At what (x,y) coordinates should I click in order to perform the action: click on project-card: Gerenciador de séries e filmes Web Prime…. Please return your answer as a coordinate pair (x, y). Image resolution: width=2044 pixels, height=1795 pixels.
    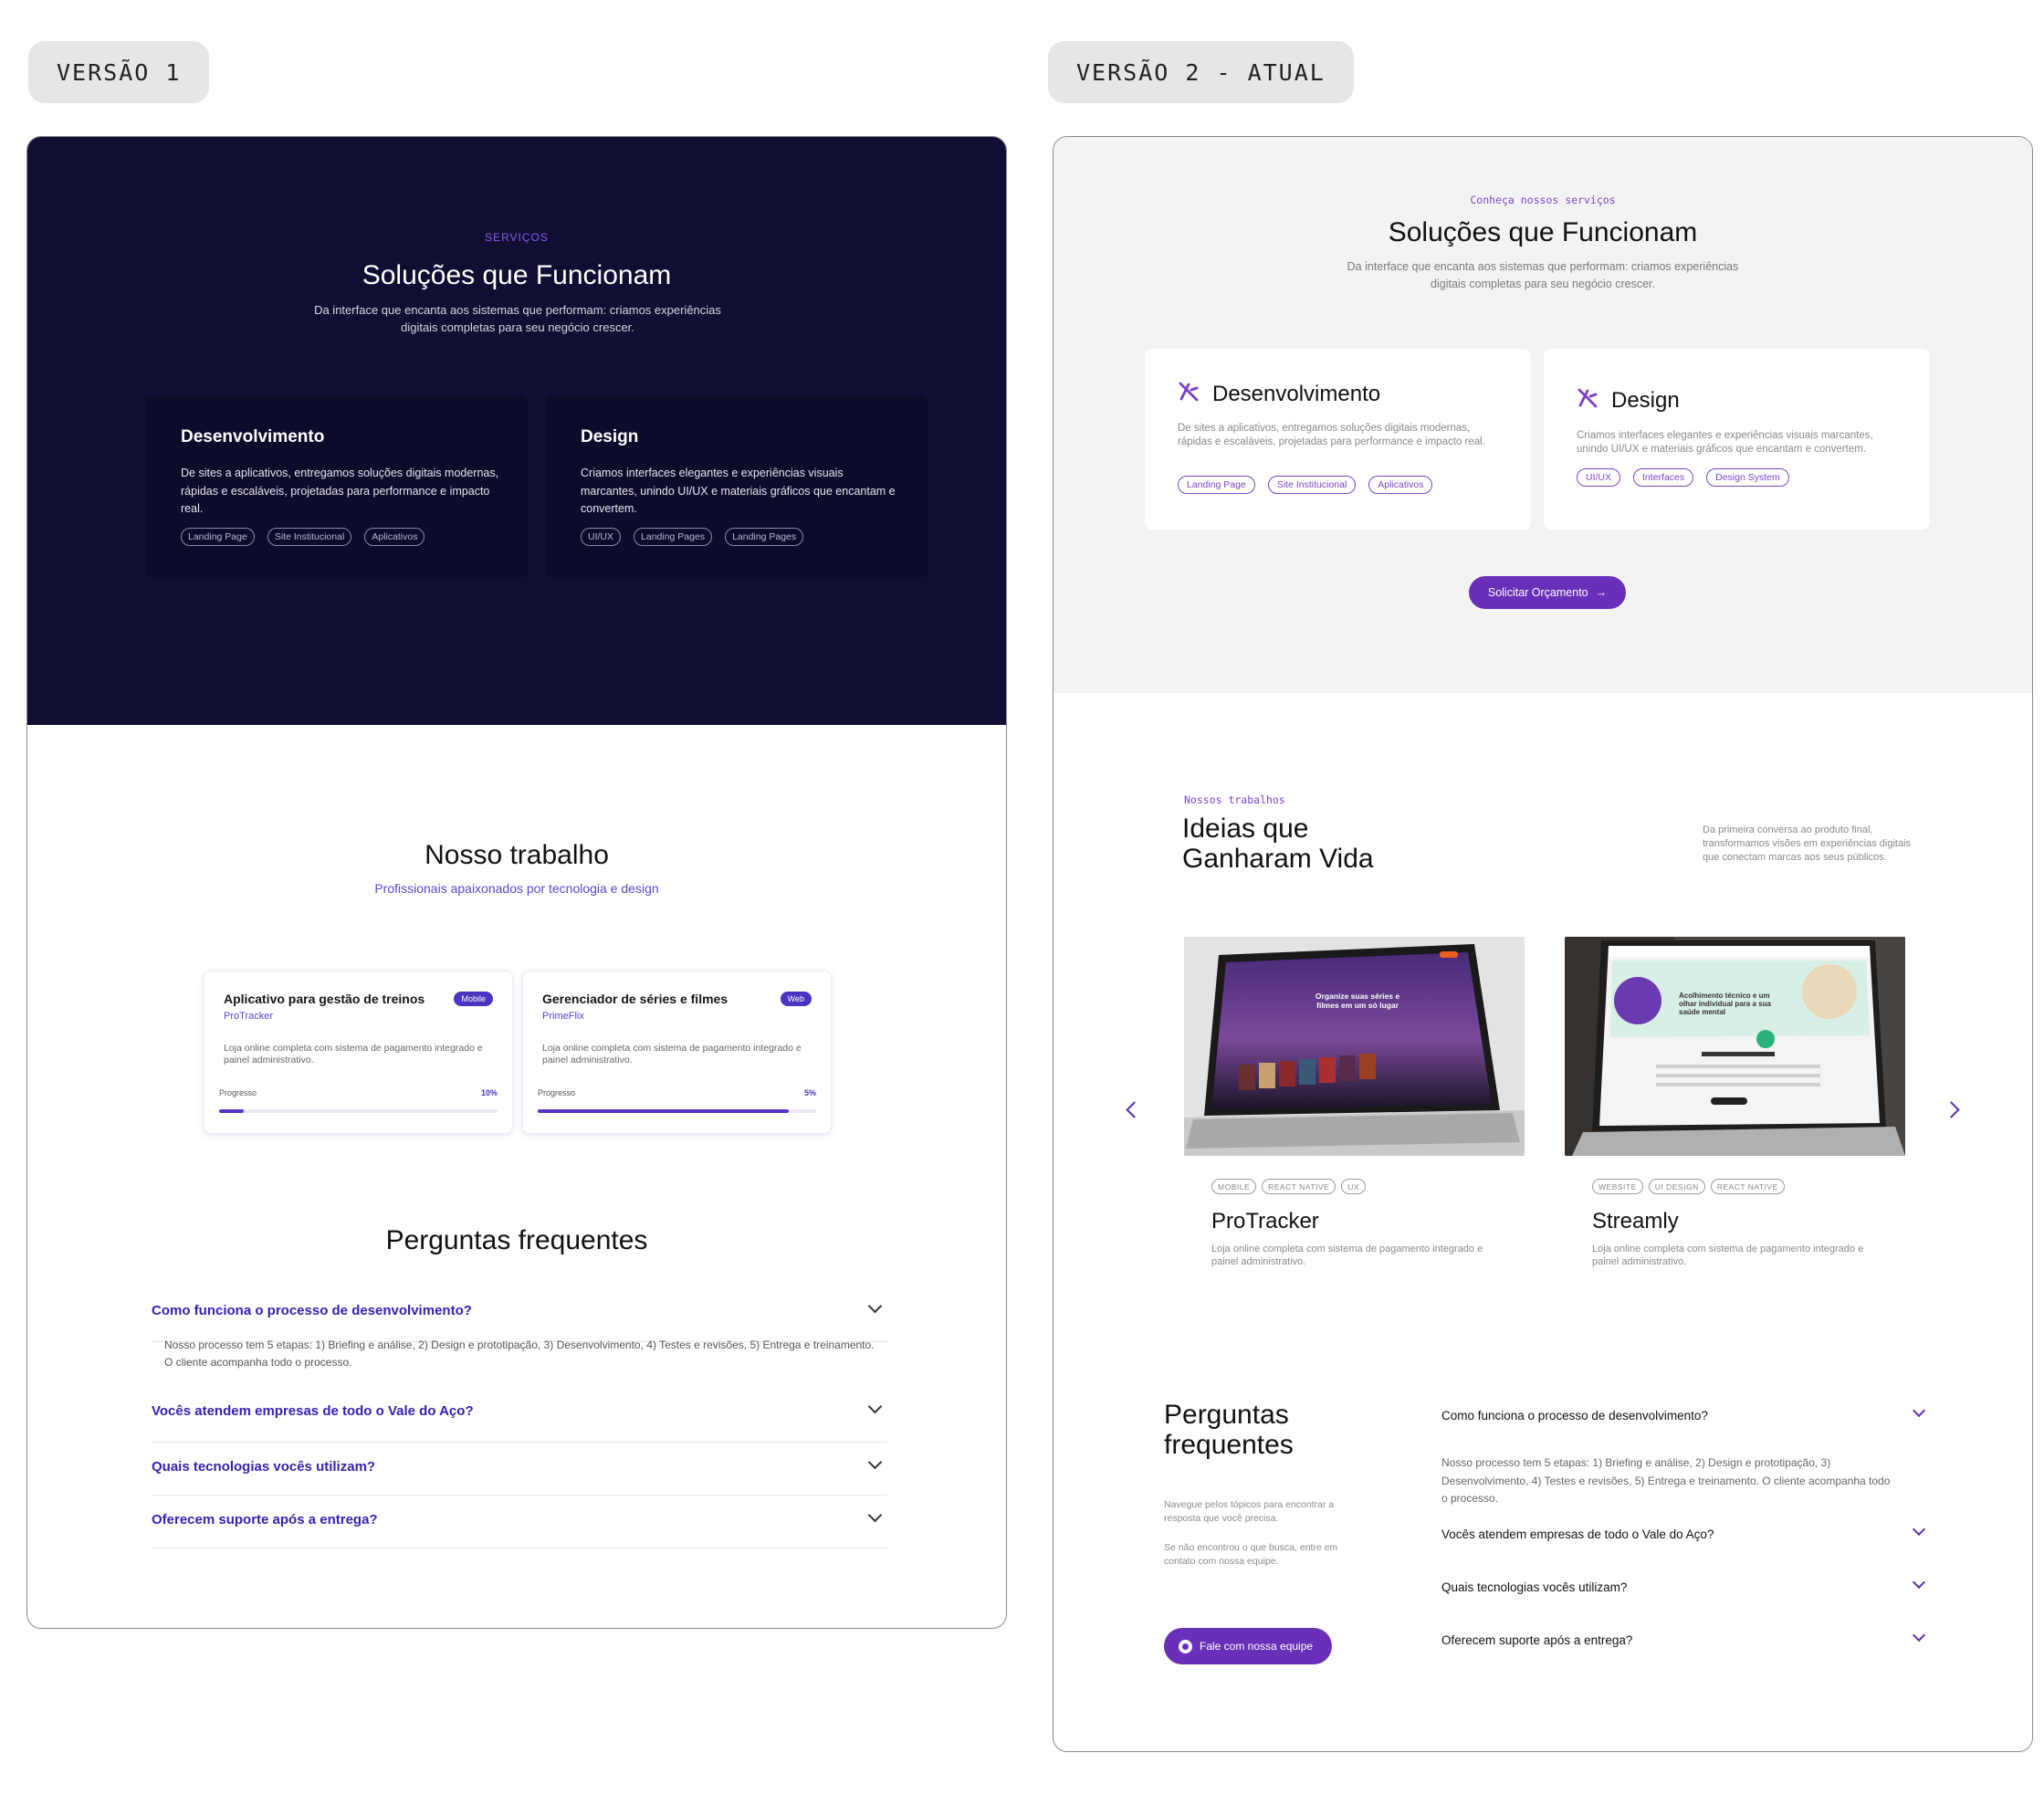
    Looking at the image, I should click on (677, 1052).